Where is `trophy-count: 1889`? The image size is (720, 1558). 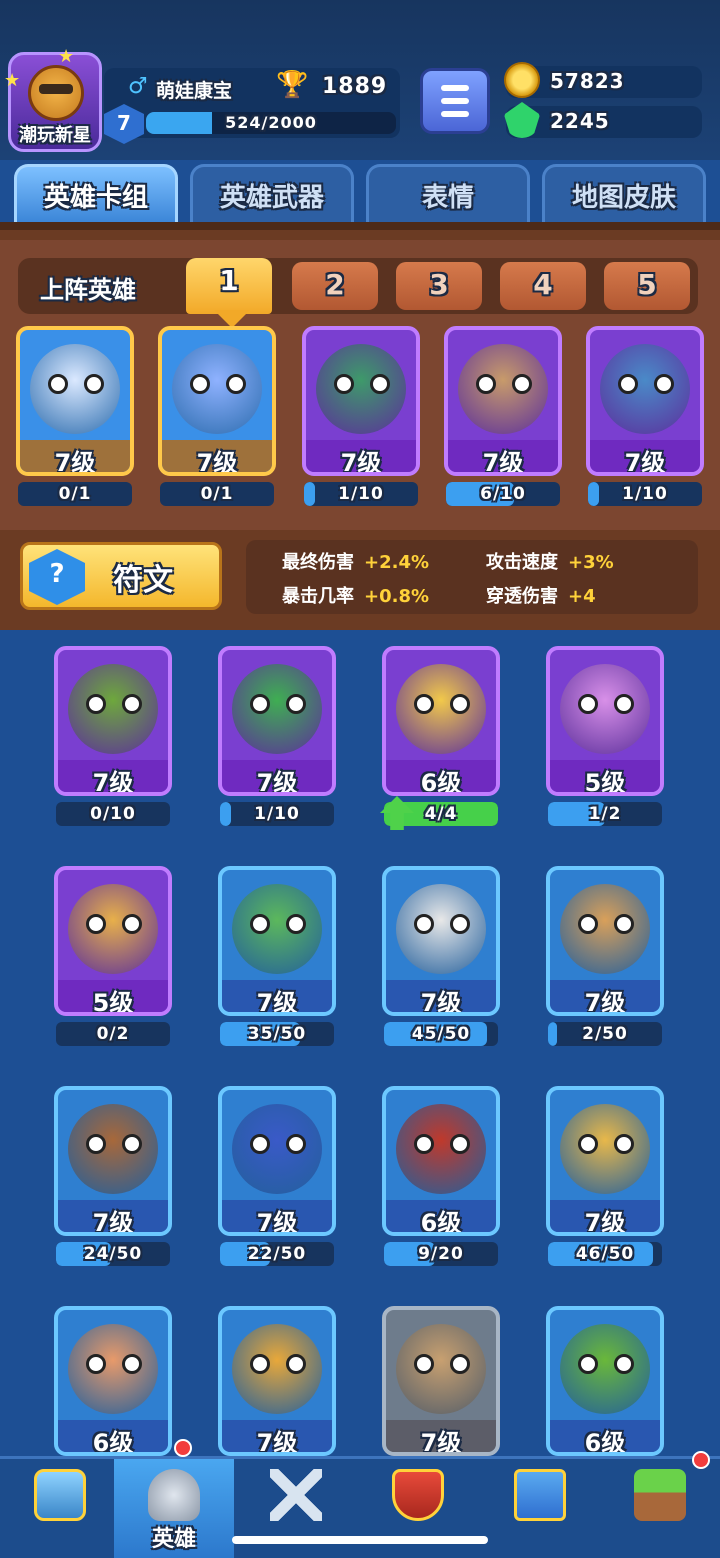 trophy-count: 1889 is located at coordinates (355, 86).